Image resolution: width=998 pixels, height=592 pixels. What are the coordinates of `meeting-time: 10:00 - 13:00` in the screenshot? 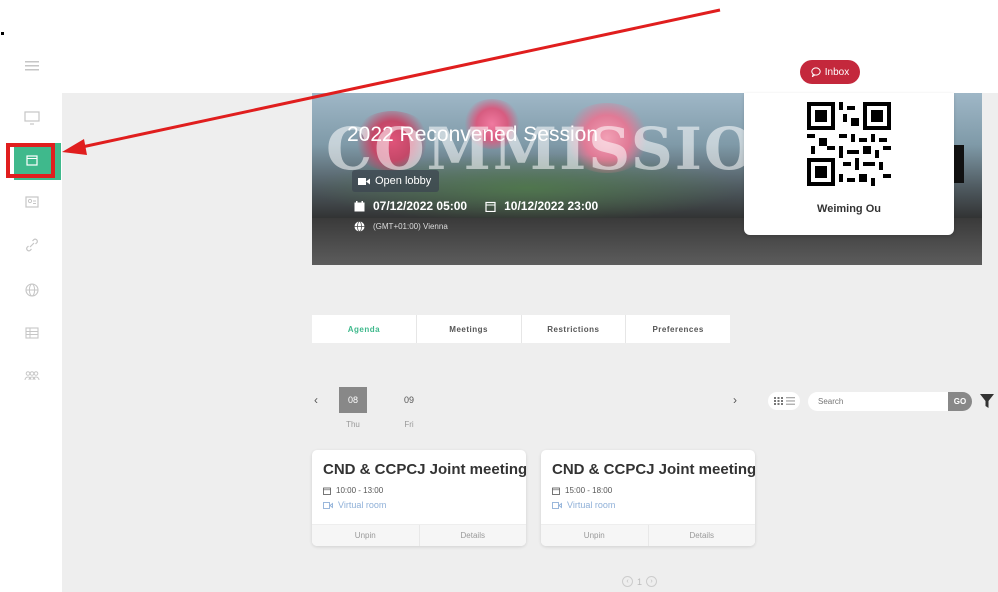 It's located at (353, 490).